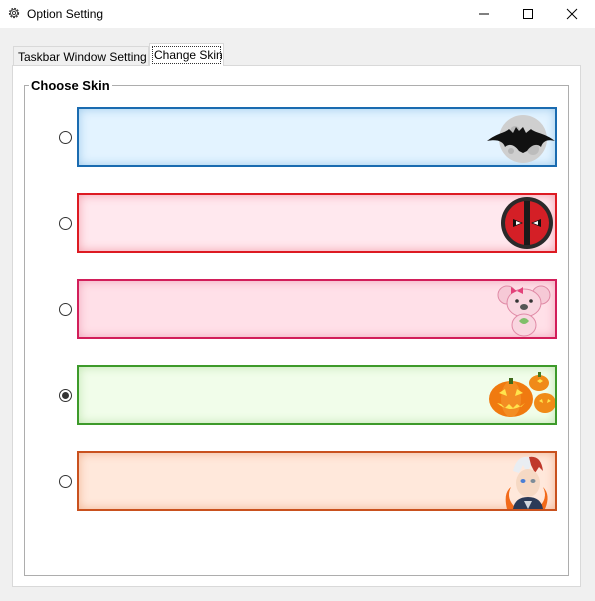 This screenshot has width=595, height=601. Describe the element at coordinates (527, 223) in the screenshot. I see `deadpool-icon` at that location.